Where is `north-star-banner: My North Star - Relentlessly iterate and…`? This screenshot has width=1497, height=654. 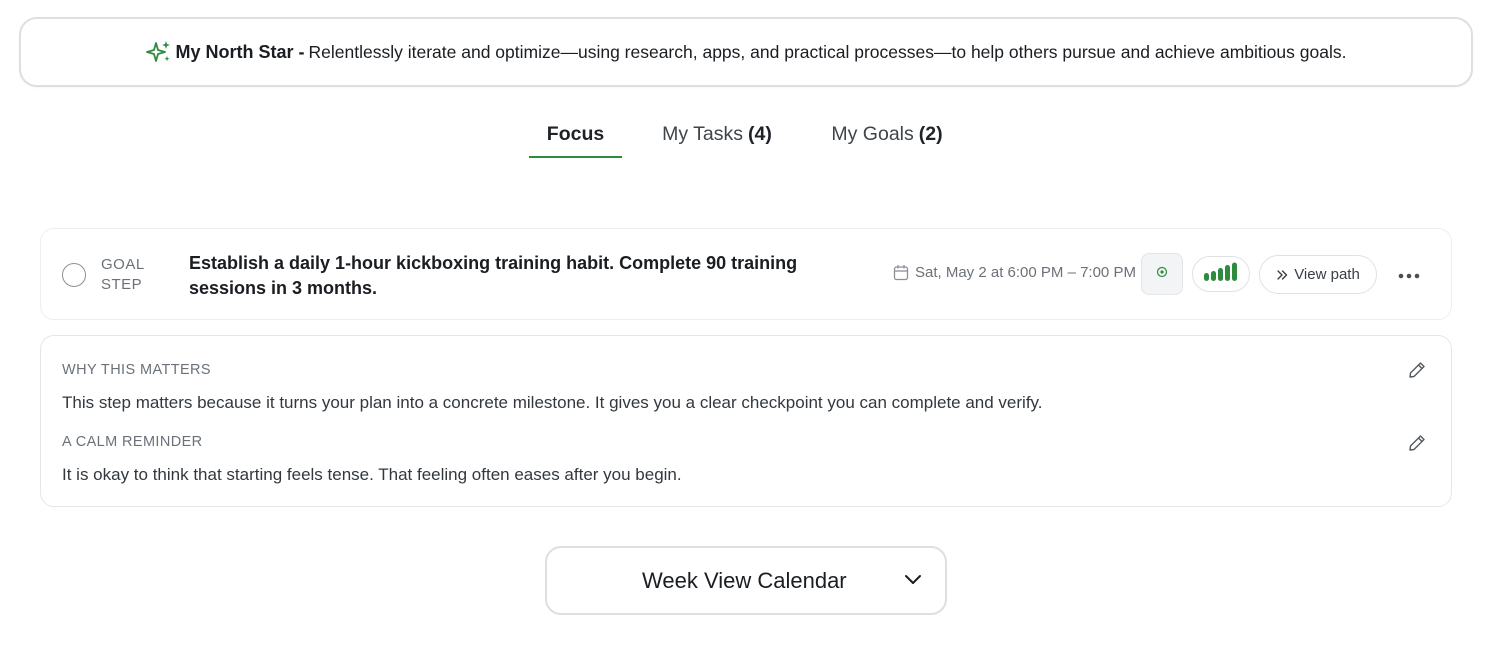
north-star-banner: My North Star - Relentlessly iterate and… is located at coordinates (746, 52).